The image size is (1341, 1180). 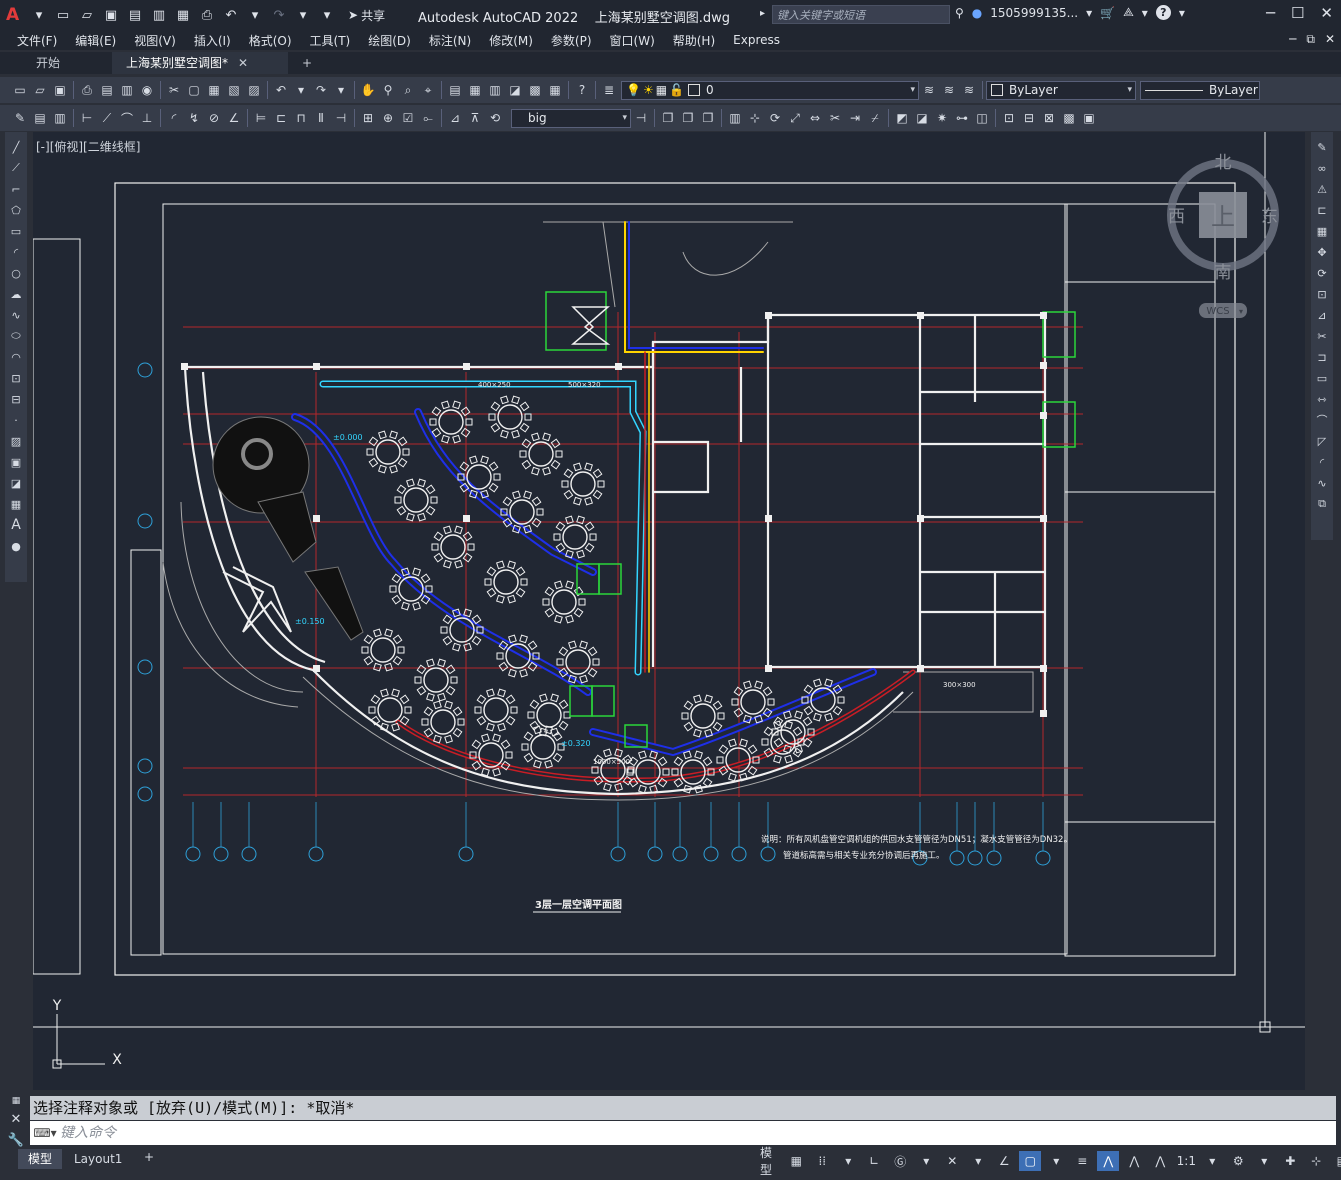 I want to click on maximize-icon: ☐, so click(x=1297, y=13).